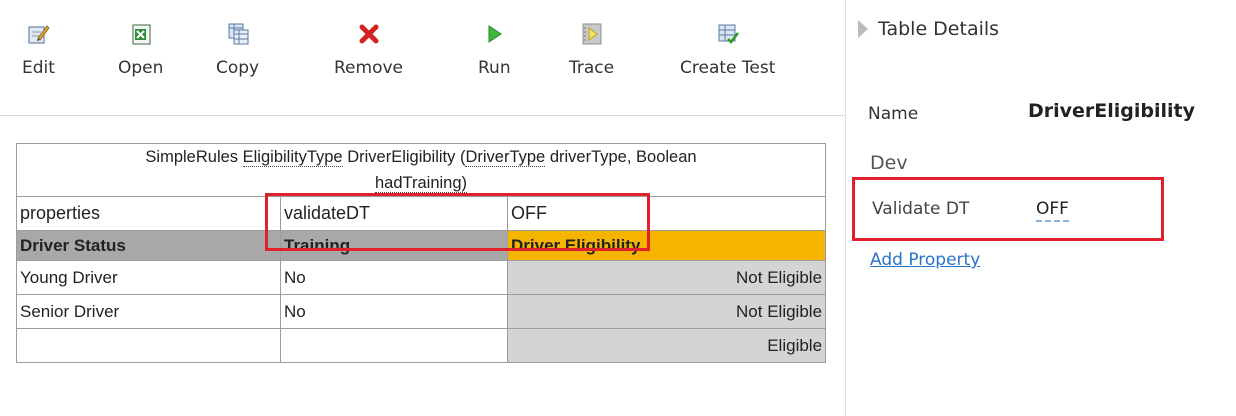 This screenshot has height=416, width=1236. Describe the element at coordinates (141, 34) in the screenshot. I see `excel-icon` at that location.